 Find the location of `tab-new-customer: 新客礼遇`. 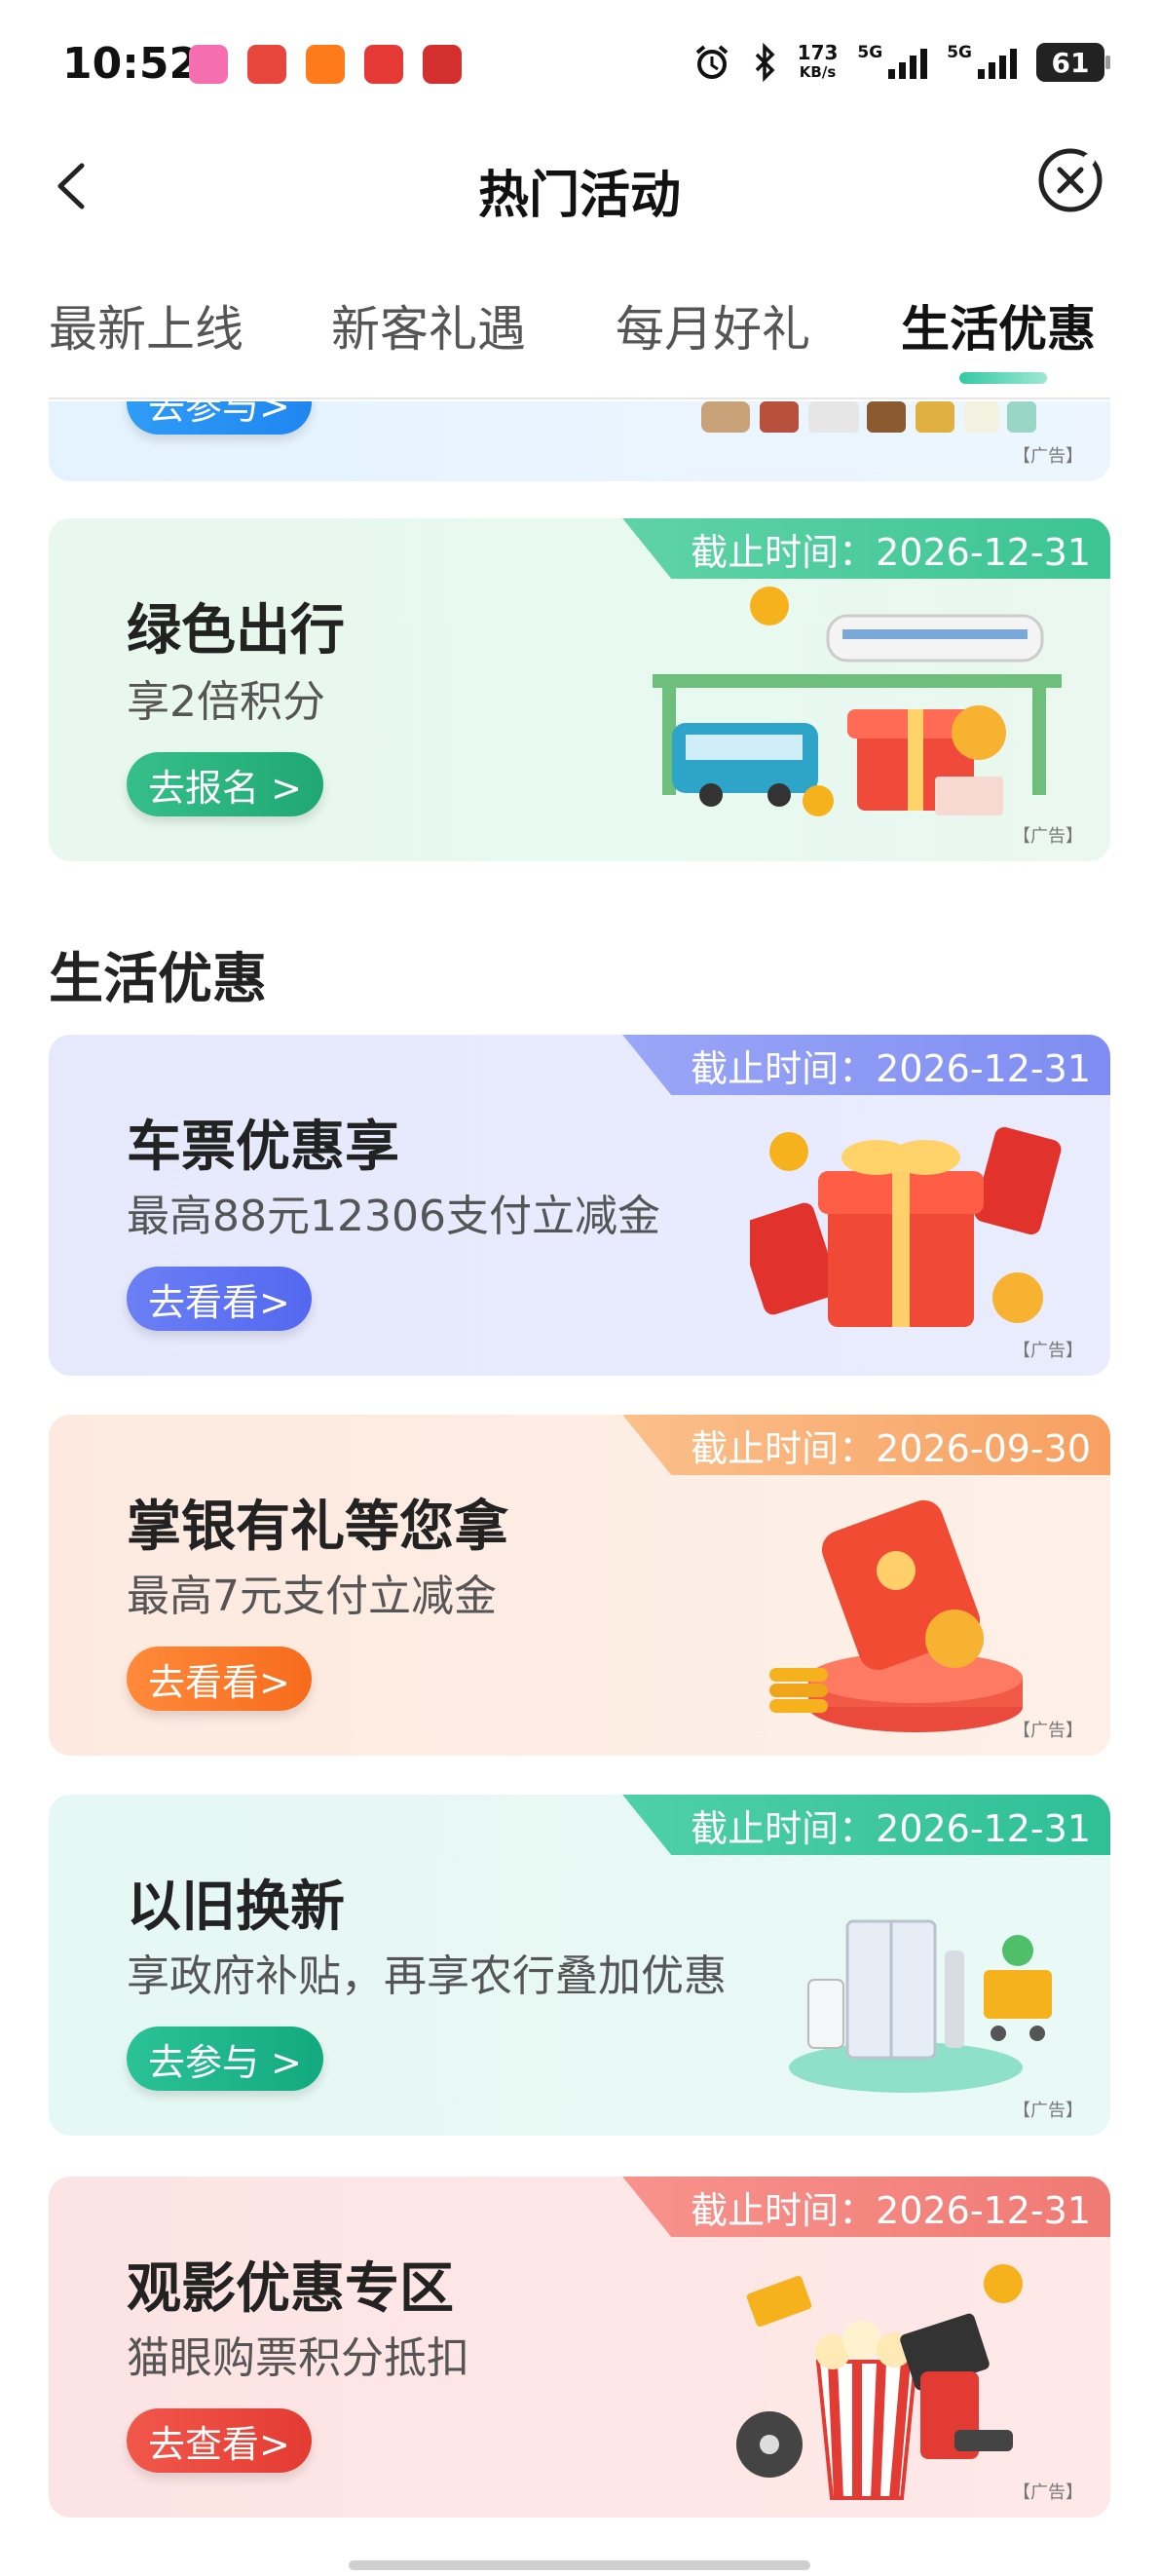

tab-new-customer: 新客礼遇 is located at coordinates (428, 325).